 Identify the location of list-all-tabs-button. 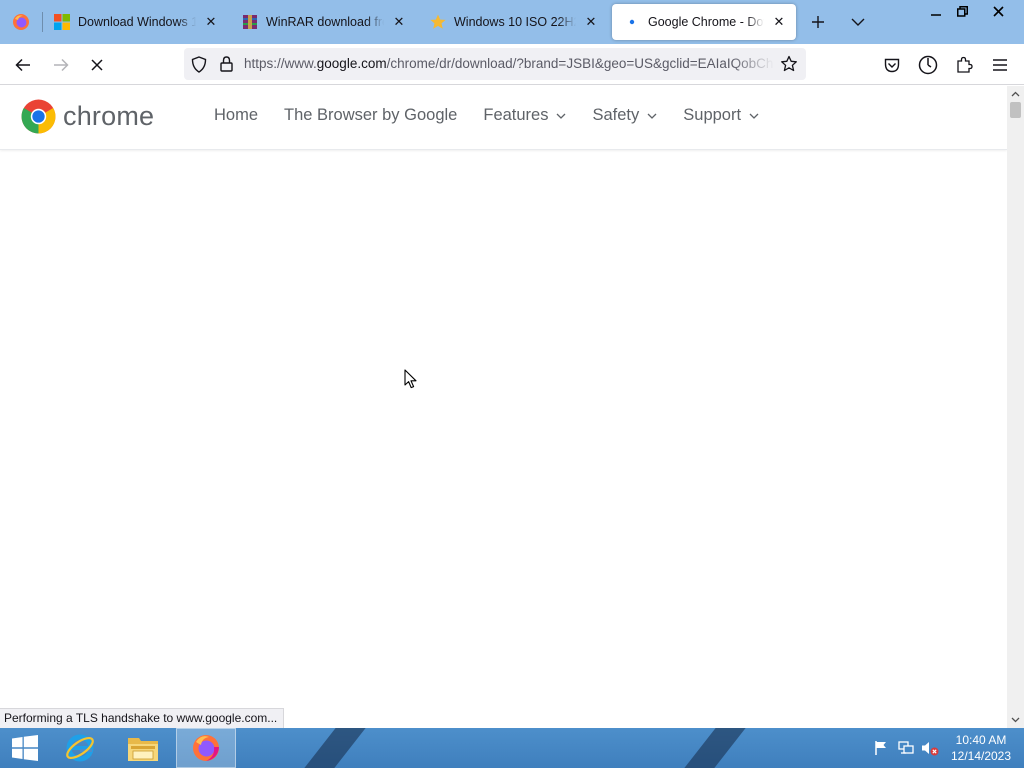
(858, 22).